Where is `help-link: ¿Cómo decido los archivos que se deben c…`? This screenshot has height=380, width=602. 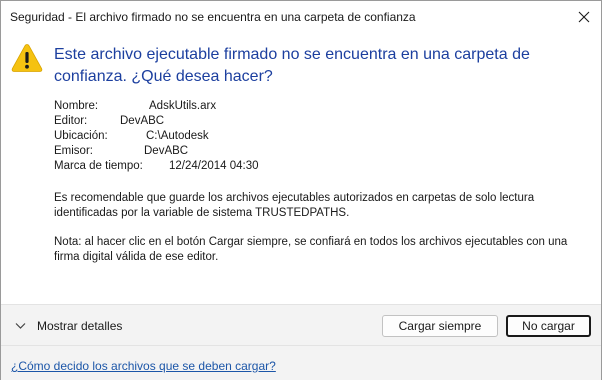 help-link: ¿Cómo decido los archivos que se deben c… is located at coordinates (143, 366).